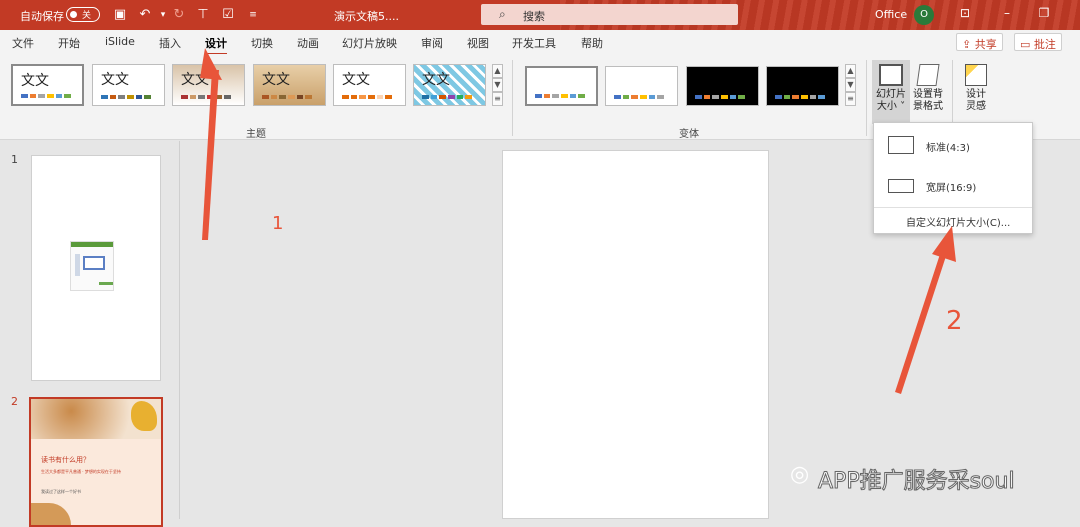 The height and width of the screenshot is (527, 1080). I want to click on arrow-2-head, so click(944, 244).